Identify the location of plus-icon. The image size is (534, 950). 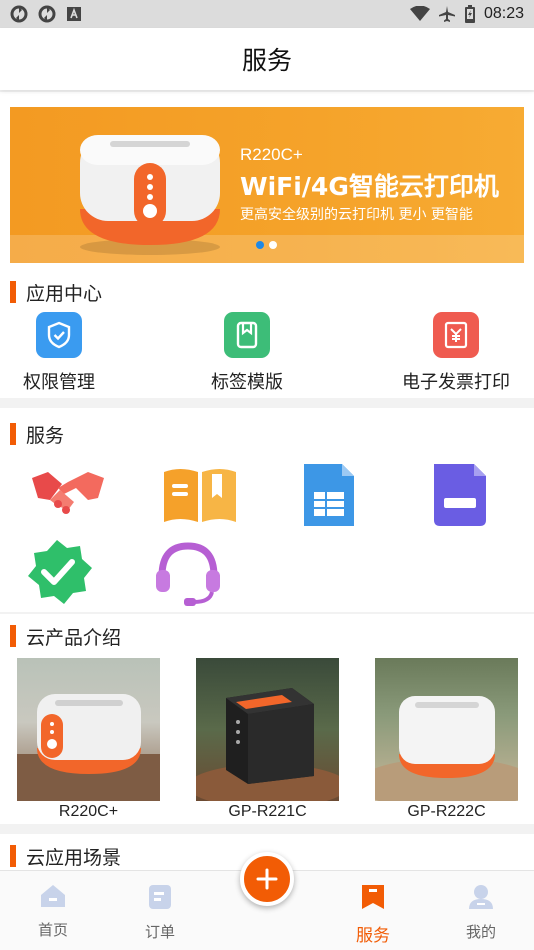
(267, 879).